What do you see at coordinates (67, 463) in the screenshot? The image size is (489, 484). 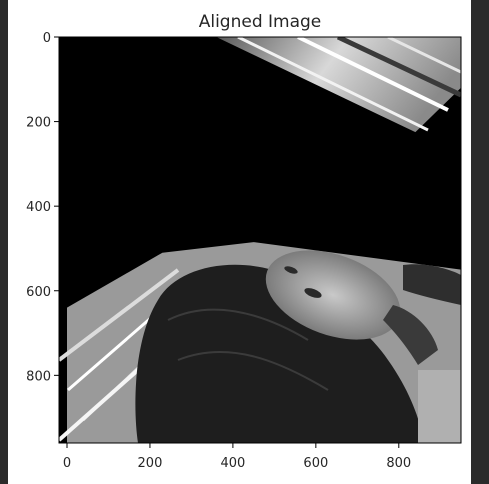 I see `x-tick-label: 0` at bounding box center [67, 463].